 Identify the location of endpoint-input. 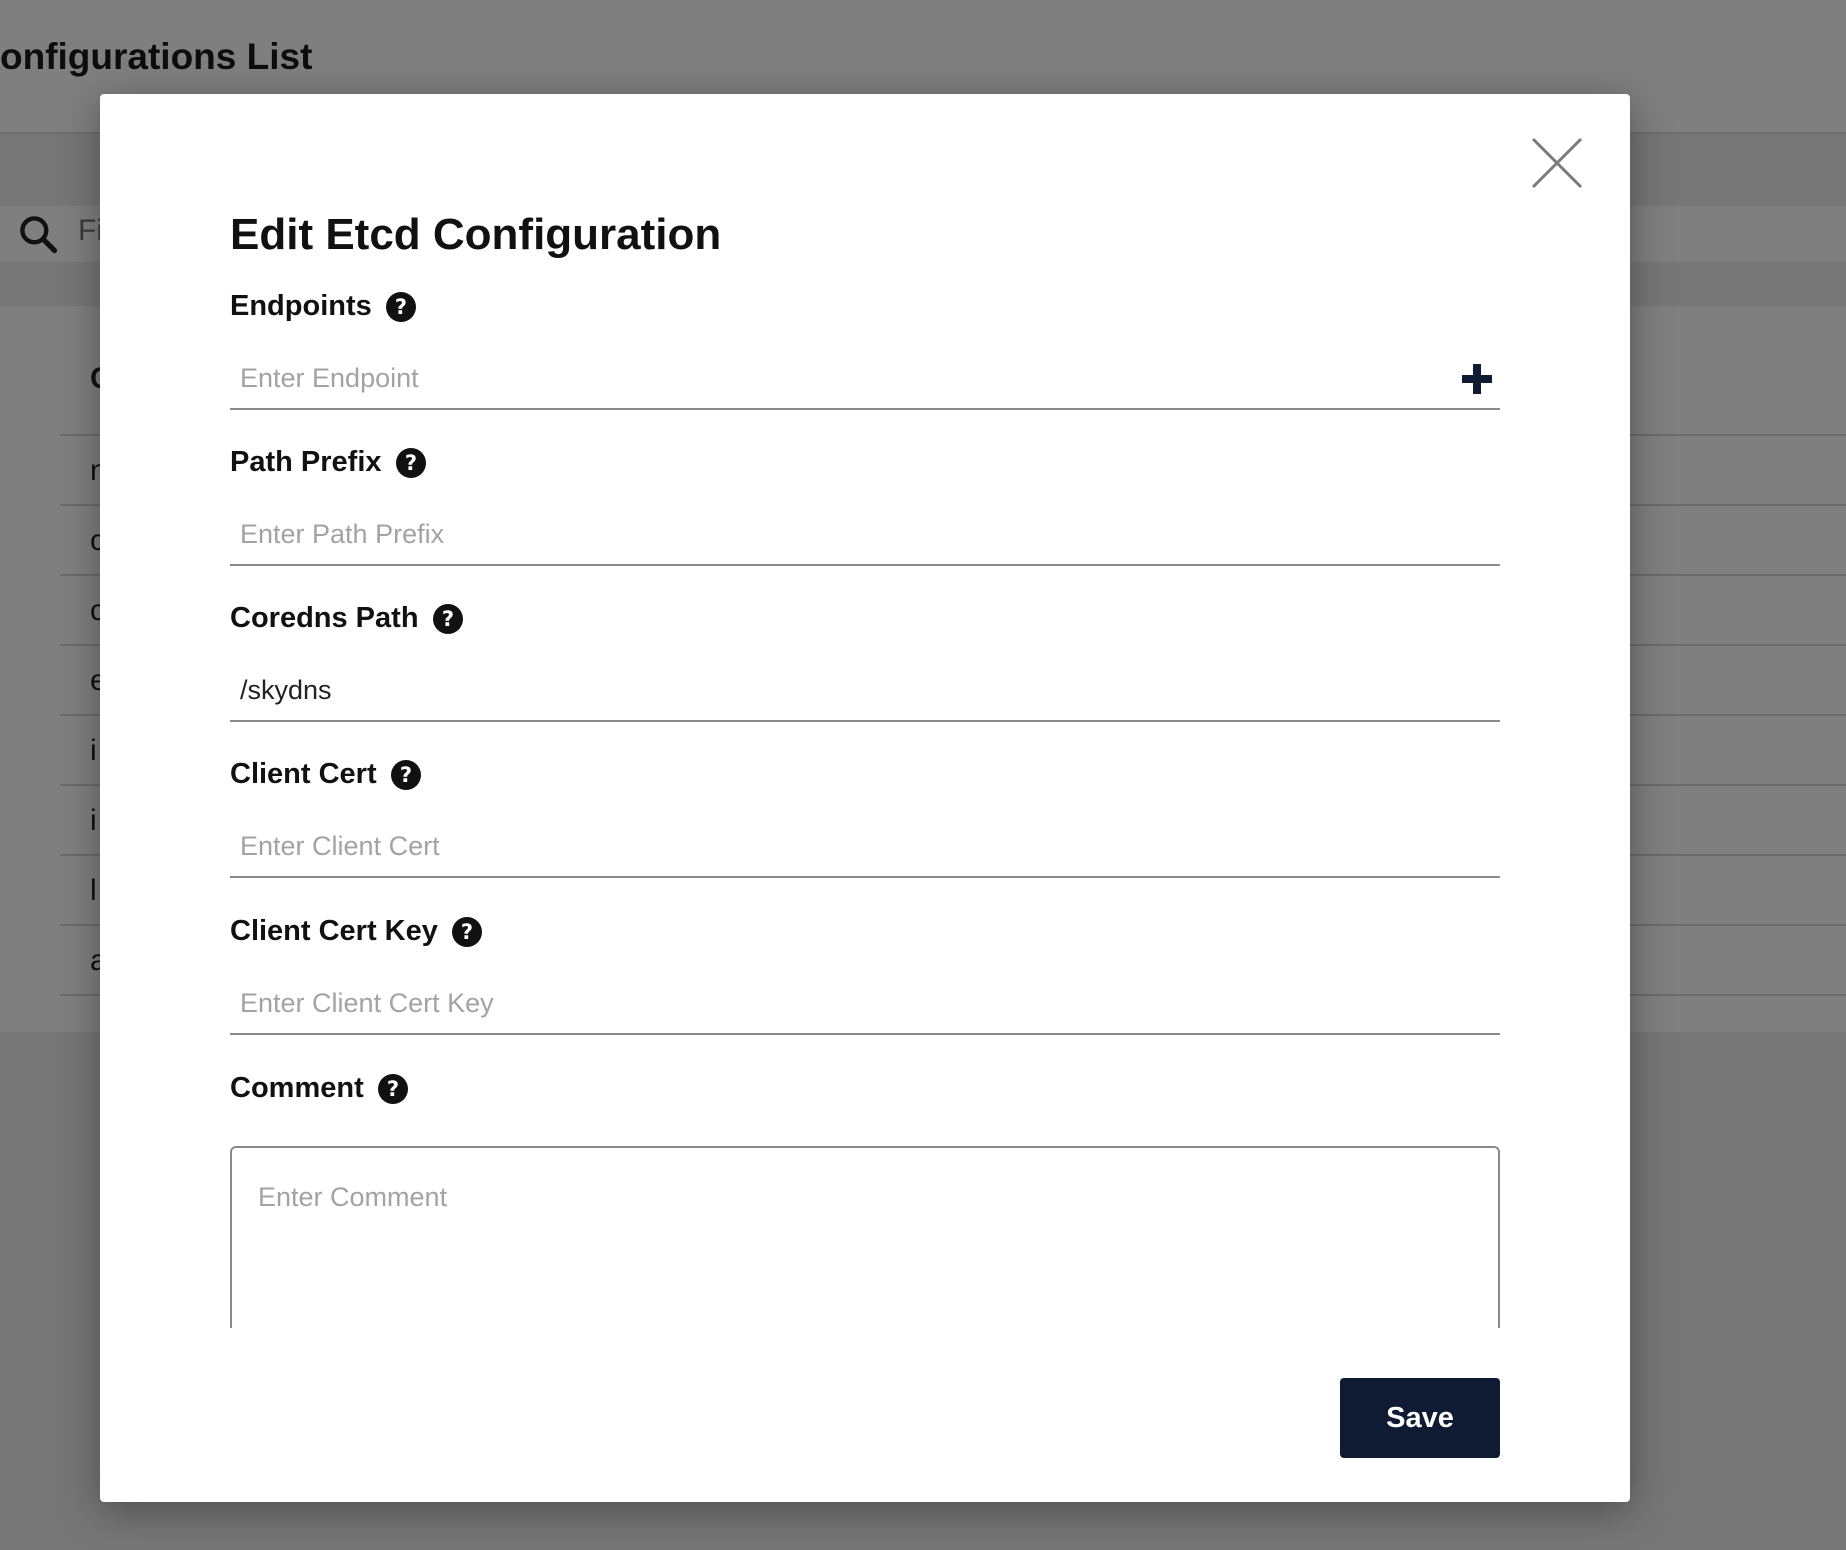
(865, 379).